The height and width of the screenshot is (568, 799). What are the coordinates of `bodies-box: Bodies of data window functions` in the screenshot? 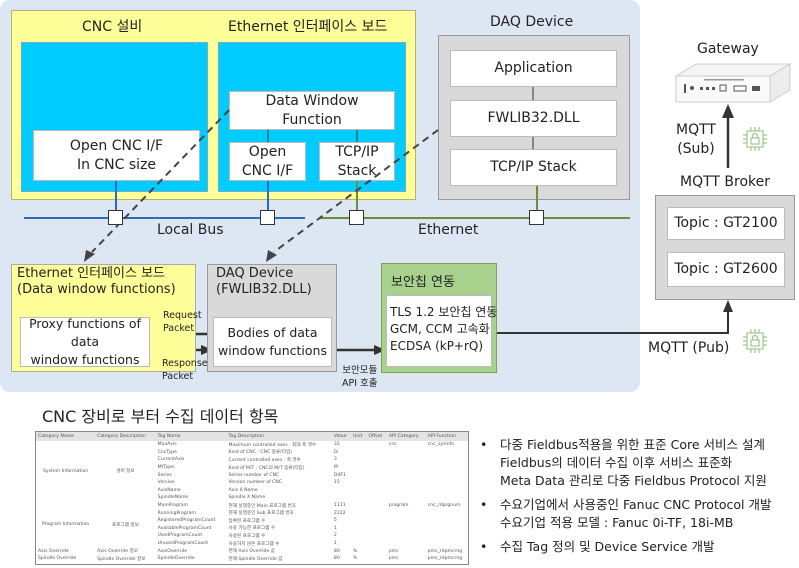 It's located at (272, 342).